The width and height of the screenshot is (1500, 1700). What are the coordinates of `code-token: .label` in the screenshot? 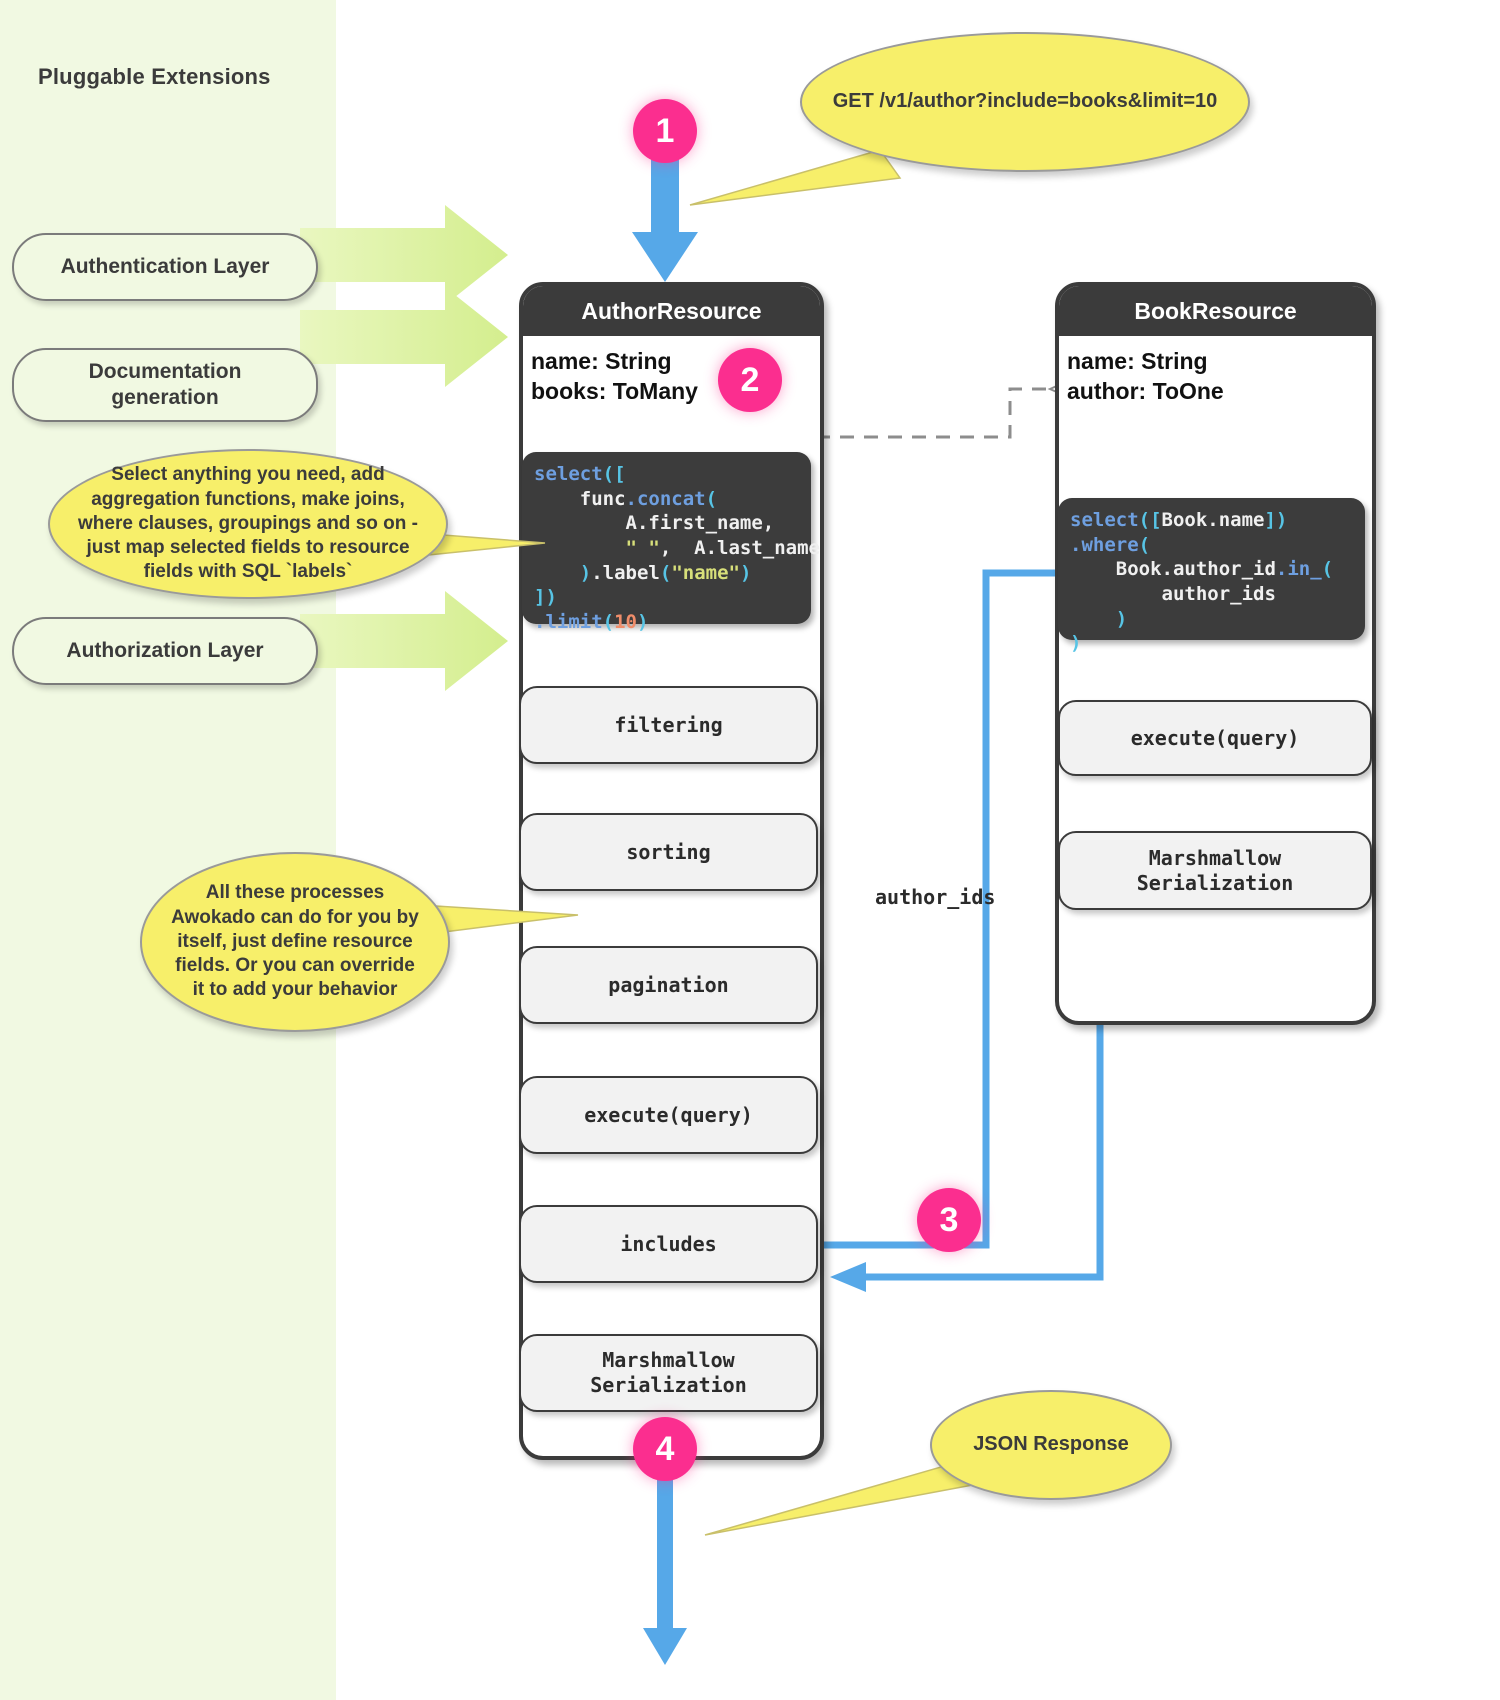 It's located at (625, 572).